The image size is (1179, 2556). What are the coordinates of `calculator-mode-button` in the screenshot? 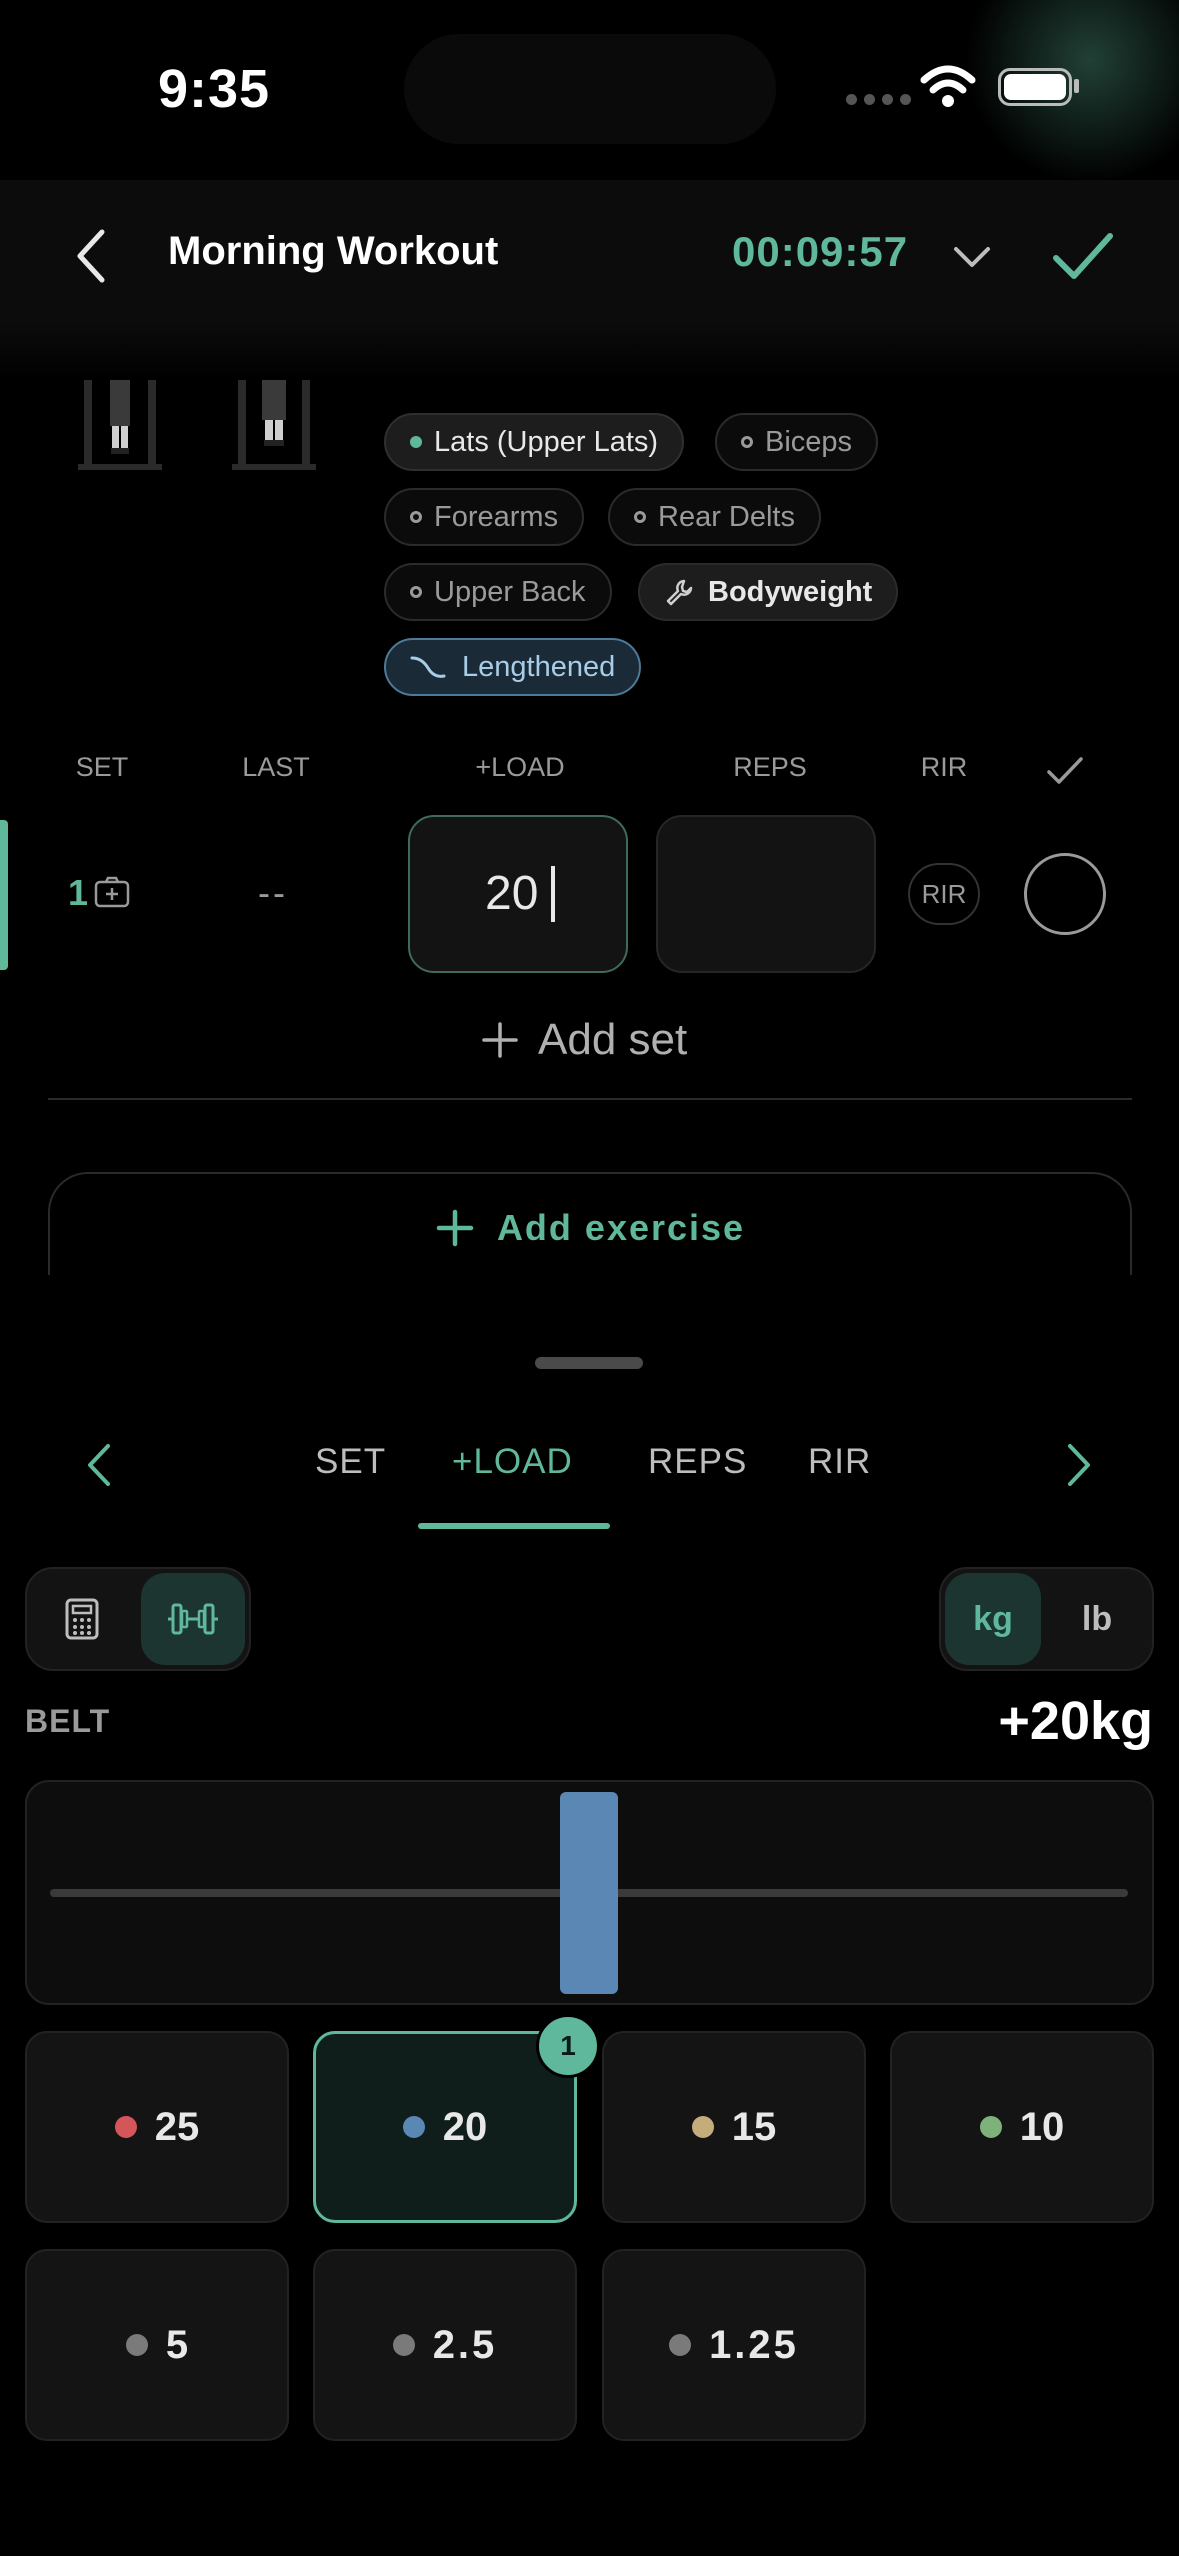 It's located at (82, 1619).